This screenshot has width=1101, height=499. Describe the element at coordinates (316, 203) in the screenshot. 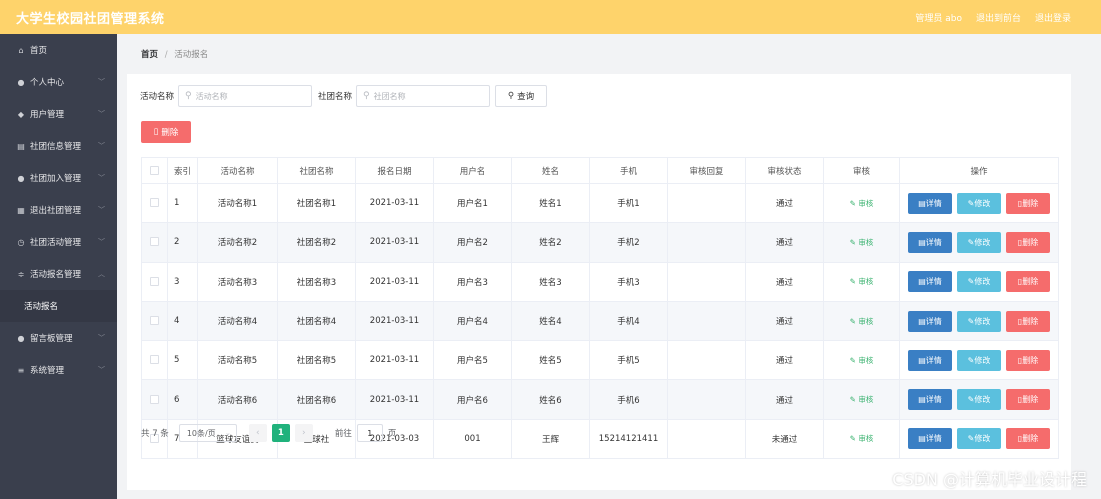

I see `cell-club: 社团名称1` at that location.